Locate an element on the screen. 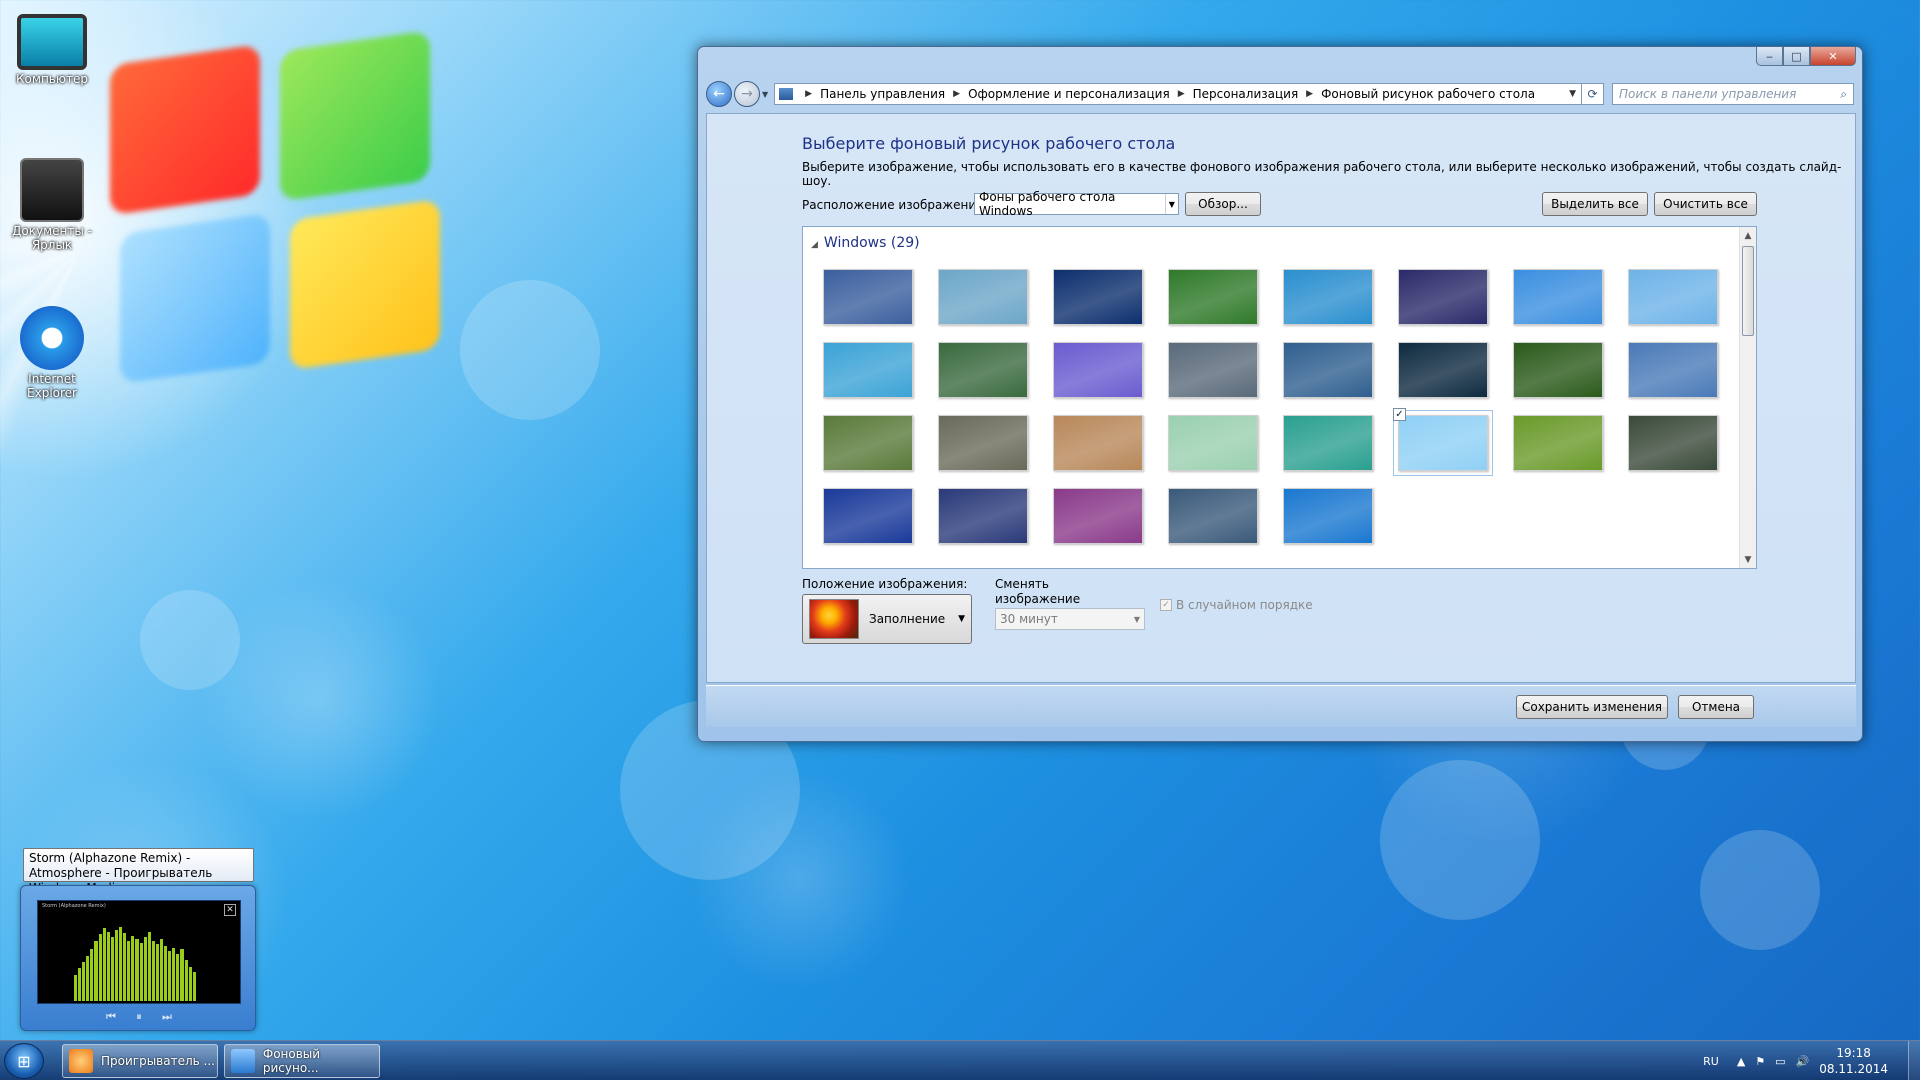  scroll-down-icon: ▼ is located at coordinates (1748, 559).